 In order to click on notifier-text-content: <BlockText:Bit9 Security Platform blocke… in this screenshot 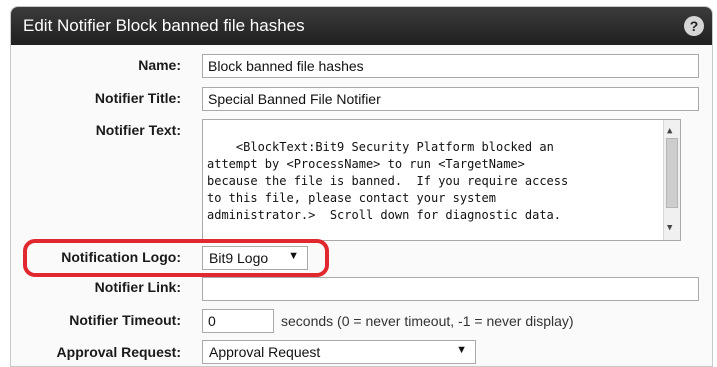, I will do `click(388, 181)`.